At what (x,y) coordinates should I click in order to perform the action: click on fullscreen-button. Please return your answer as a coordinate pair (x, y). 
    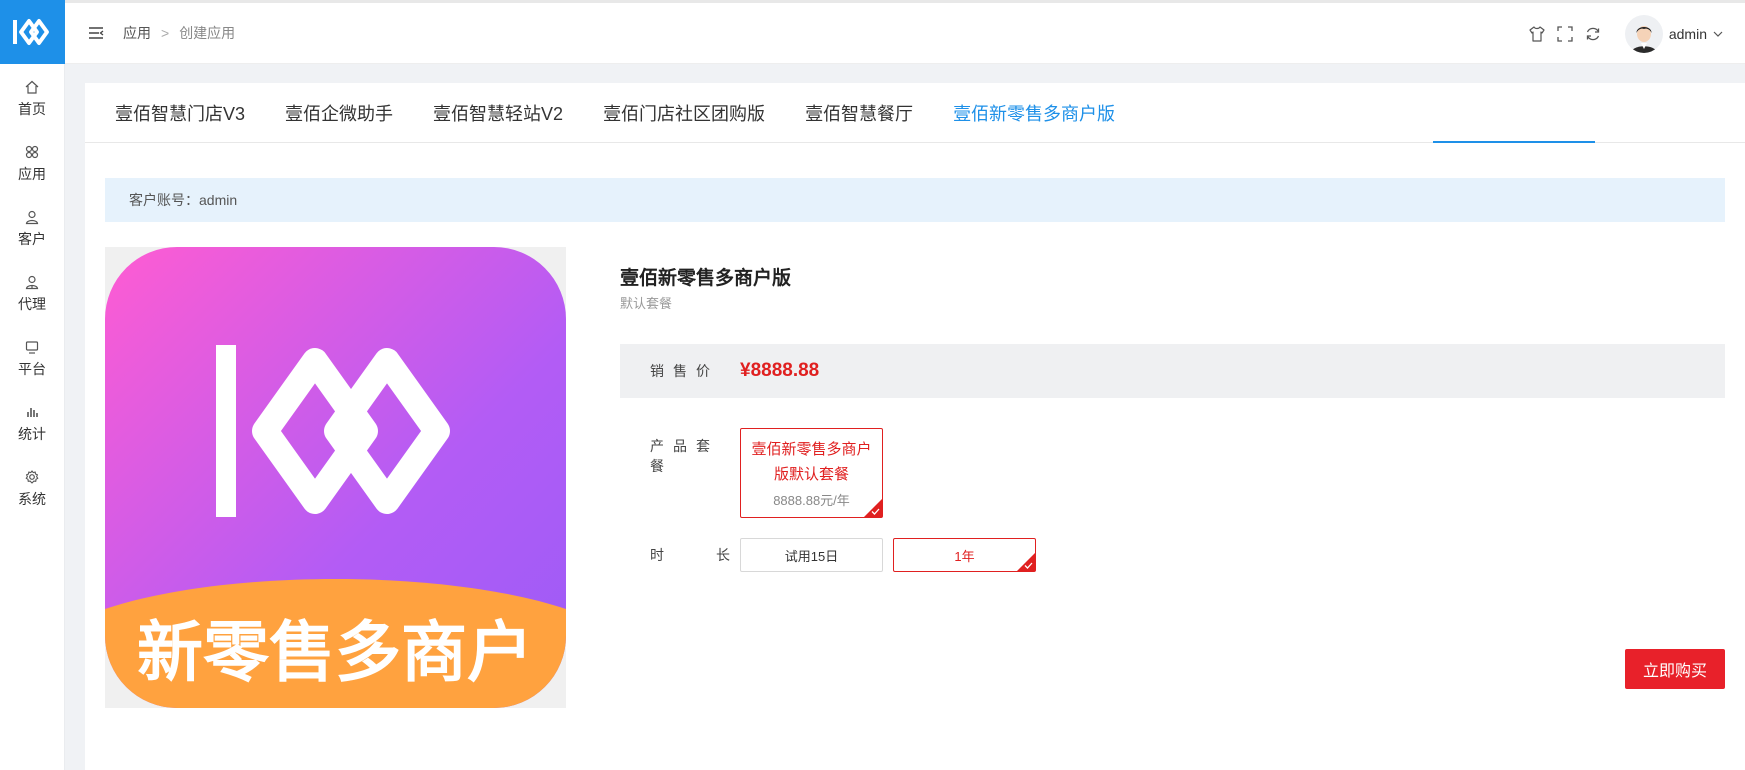
    Looking at the image, I should click on (1565, 34).